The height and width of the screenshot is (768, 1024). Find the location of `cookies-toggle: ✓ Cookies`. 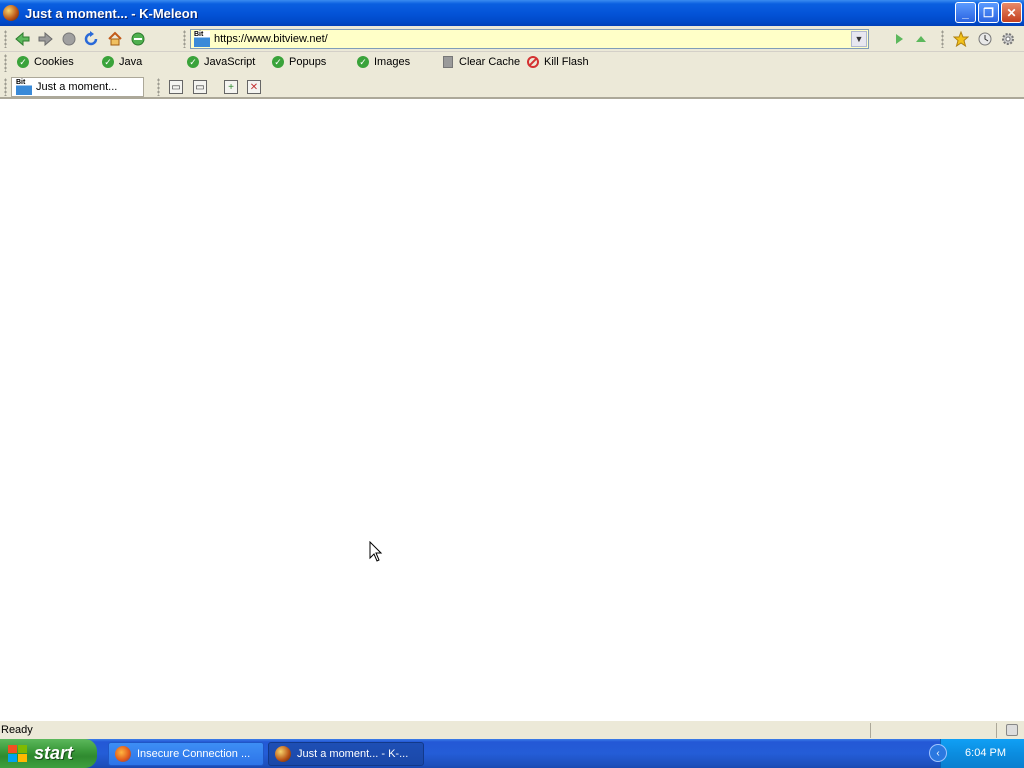

cookies-toggle: ✓ Cookies is located at coordinates (45, 62).